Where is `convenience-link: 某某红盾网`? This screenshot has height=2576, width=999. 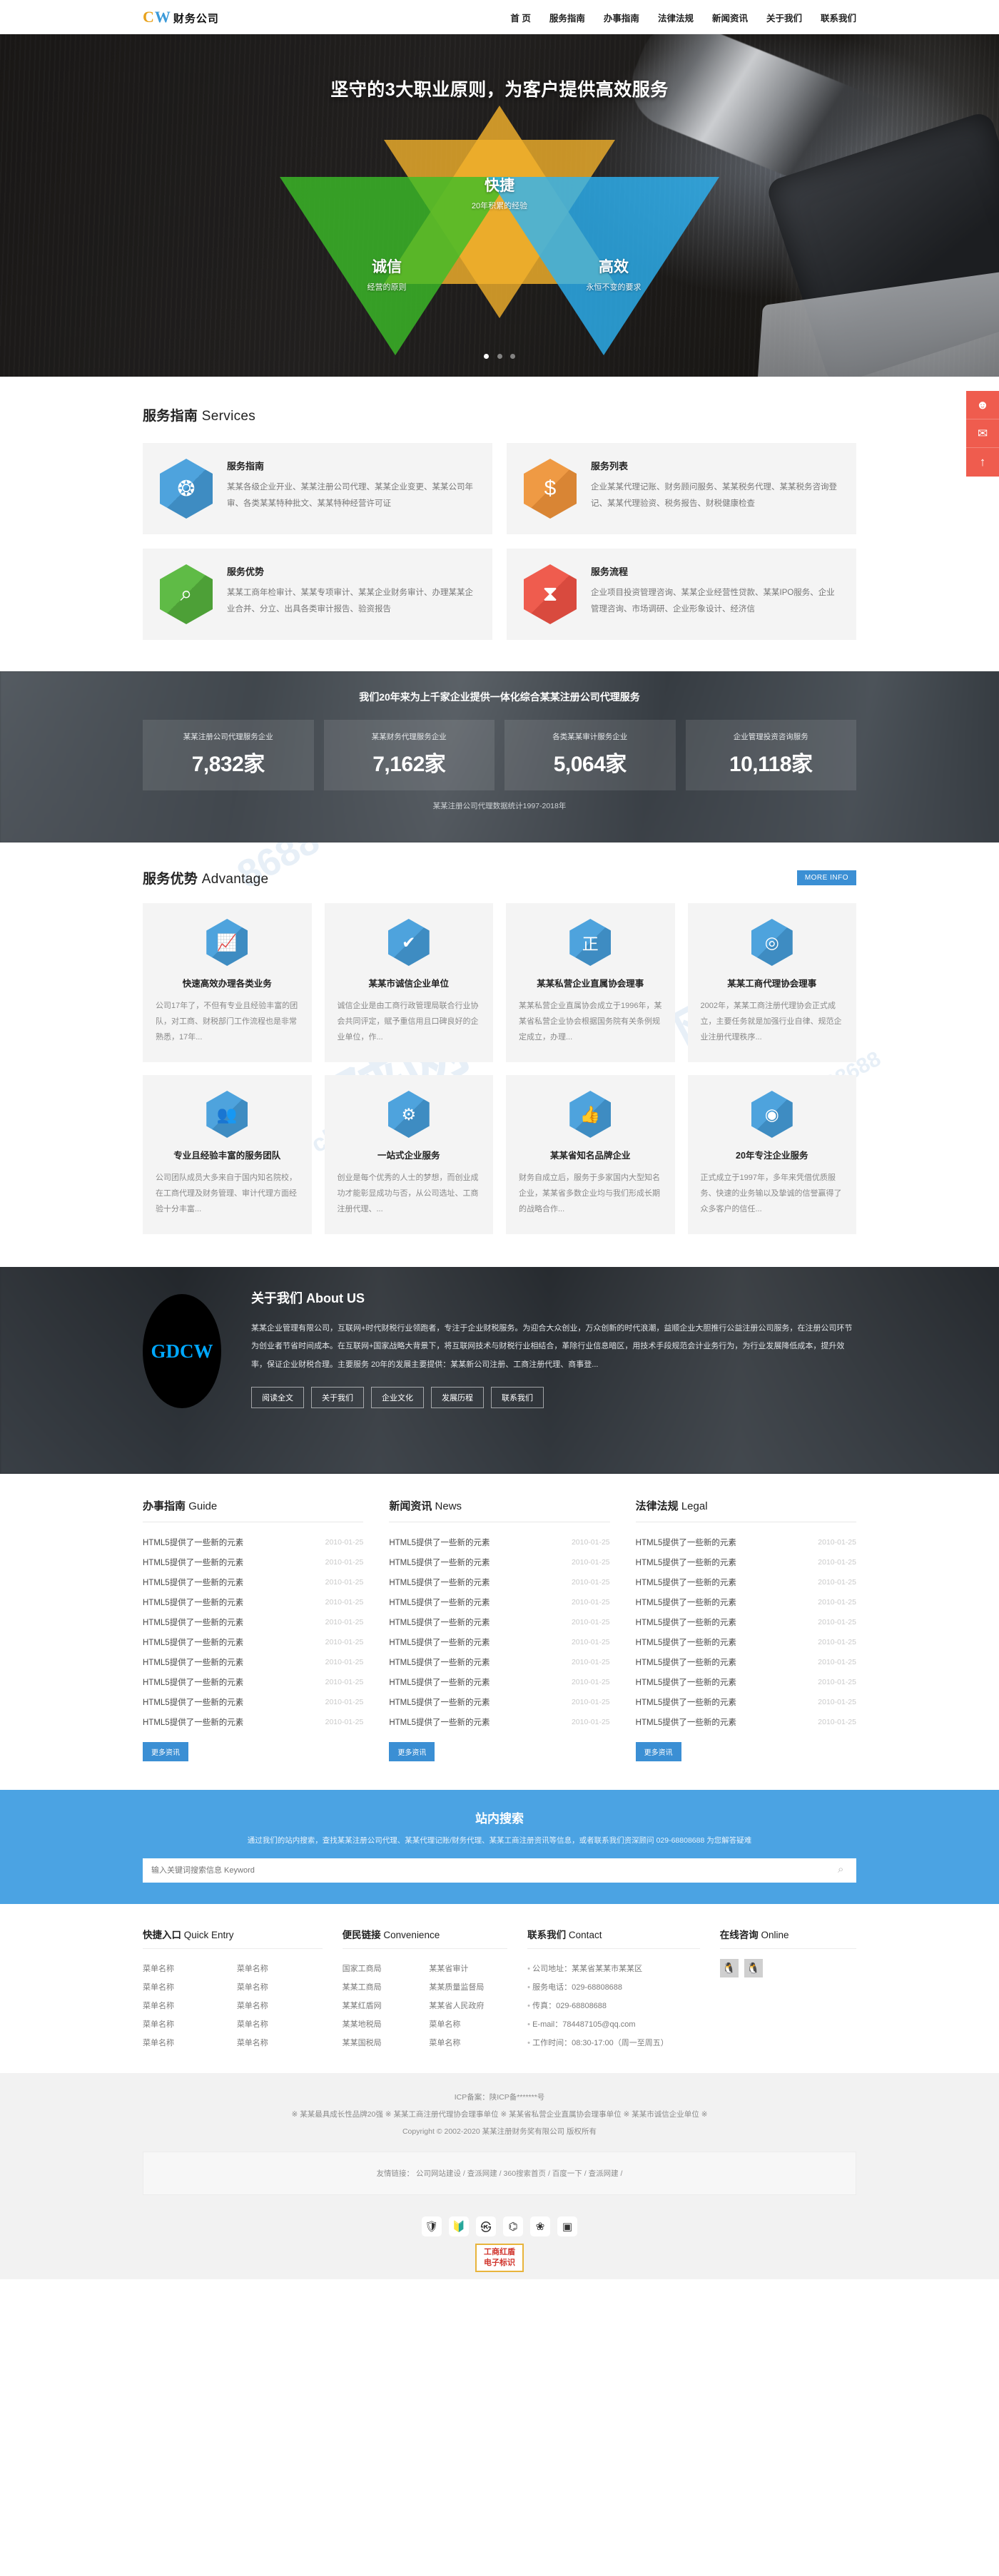 convenience-link: 某某红盾网 is located at coordinates (382, 2005).